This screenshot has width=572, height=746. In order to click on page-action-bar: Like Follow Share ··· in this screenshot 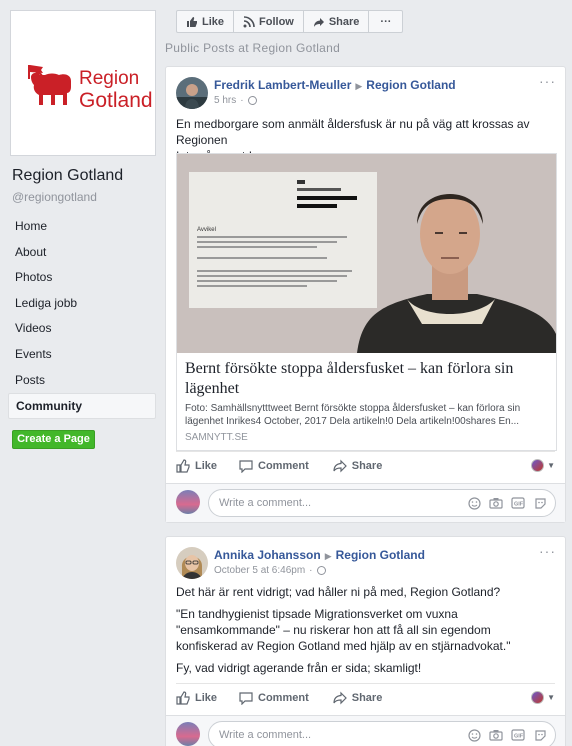, I will do `click(290, 21)`.